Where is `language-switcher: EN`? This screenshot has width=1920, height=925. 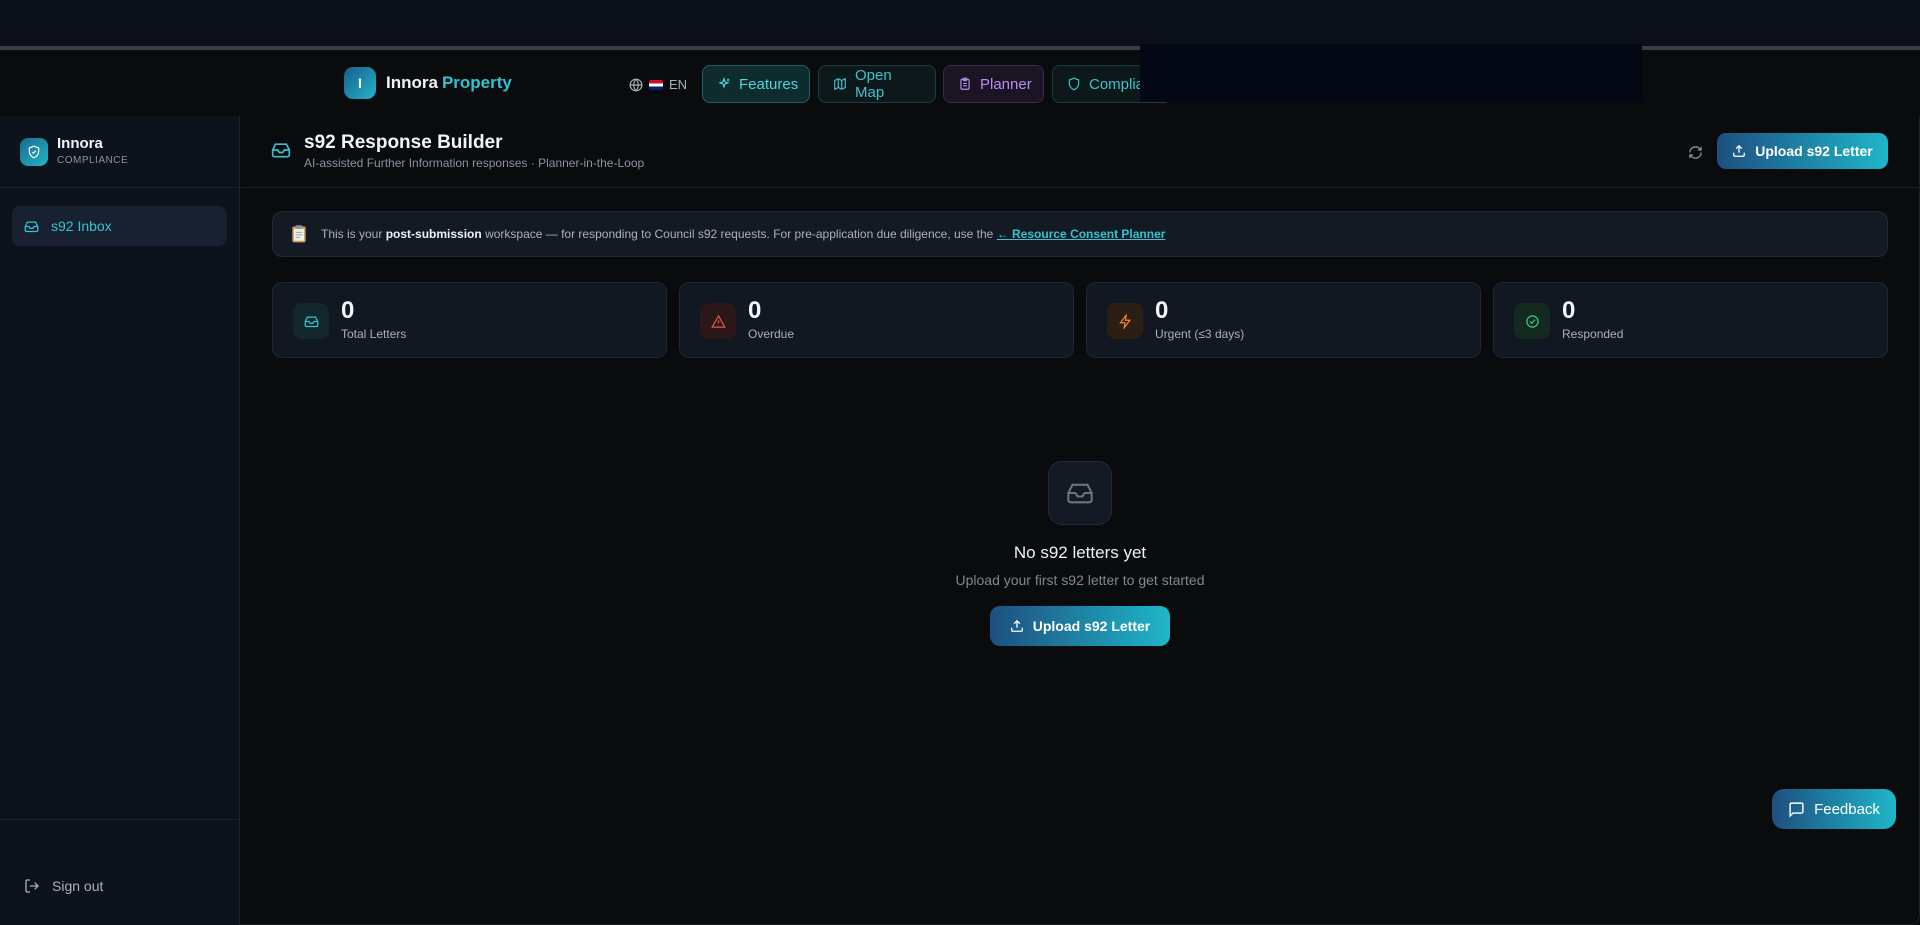 language-switcher: EN is located at coordinates (658, 84).